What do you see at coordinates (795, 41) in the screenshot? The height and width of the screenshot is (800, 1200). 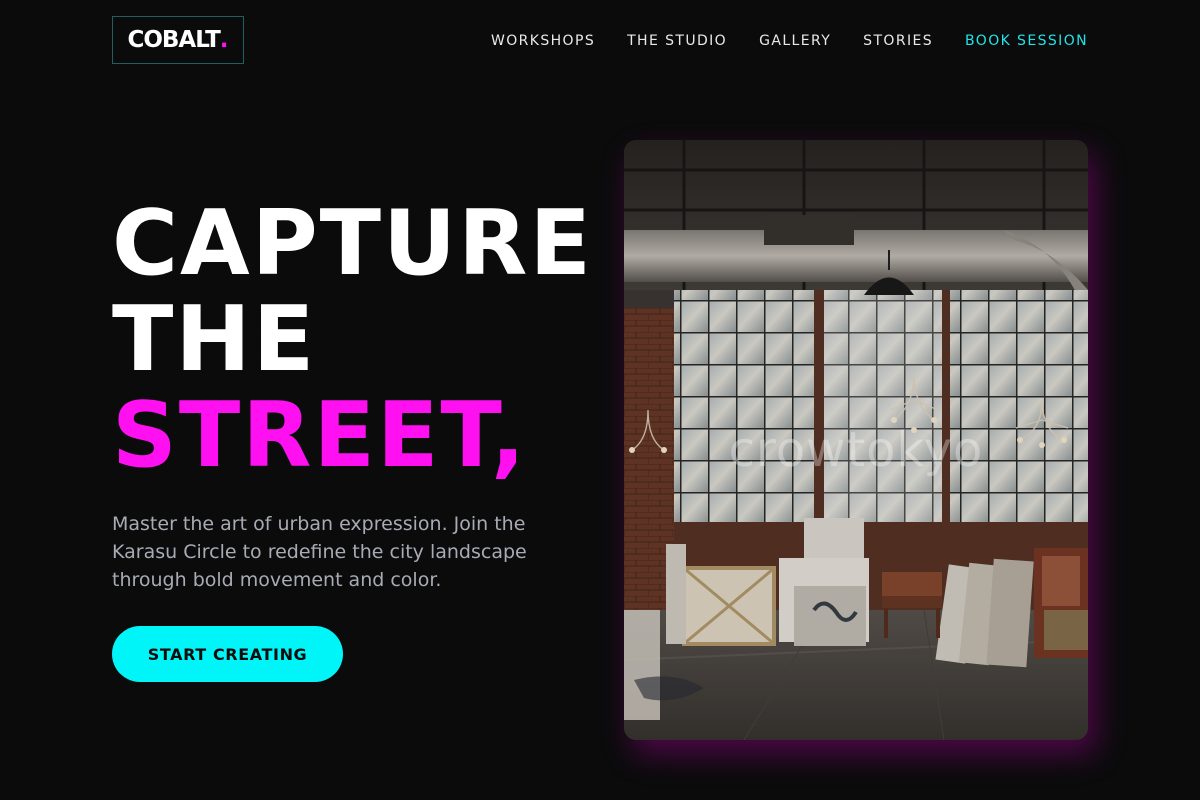 I see `nav-item-gallery: GALLERY` at bounding box center [795, 41].